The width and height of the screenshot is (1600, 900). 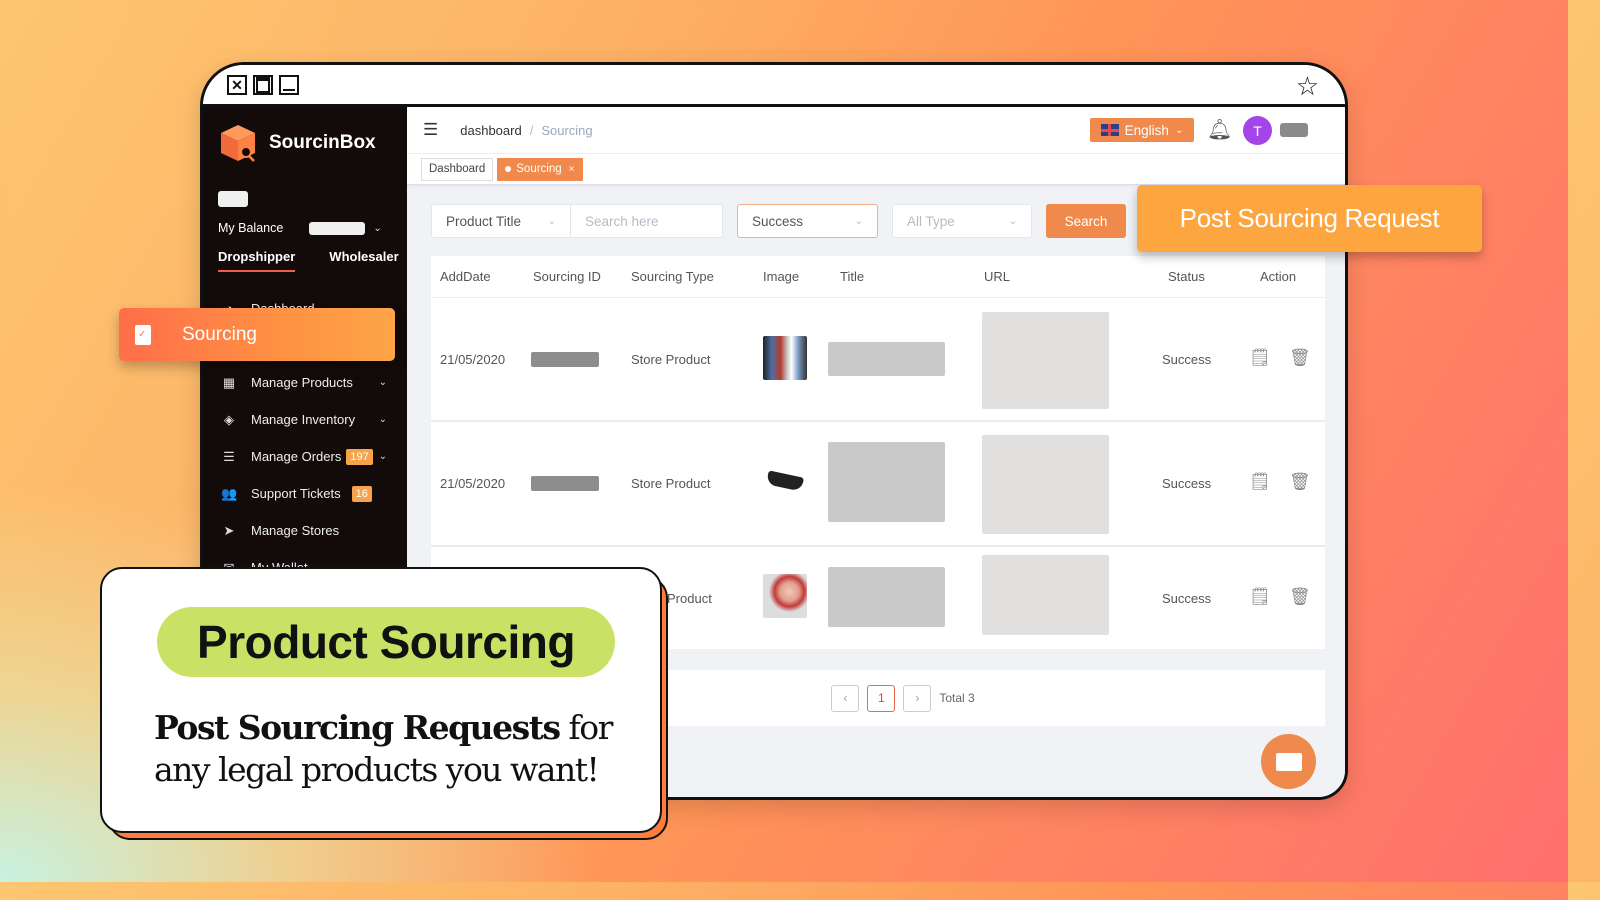 I want to click on column-header: Status, so click(x=1186, y=276).